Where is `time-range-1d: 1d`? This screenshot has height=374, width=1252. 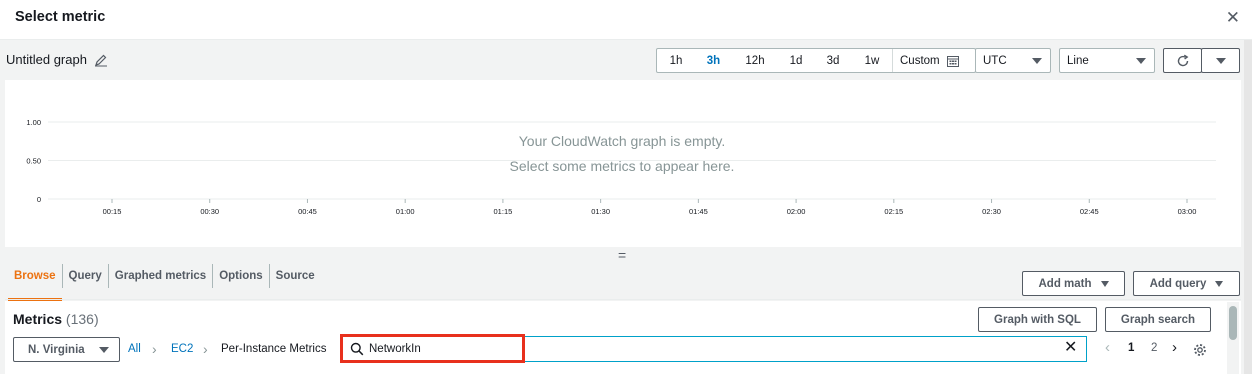 time-range-1d: 1d is located at coordinates (796, 60).